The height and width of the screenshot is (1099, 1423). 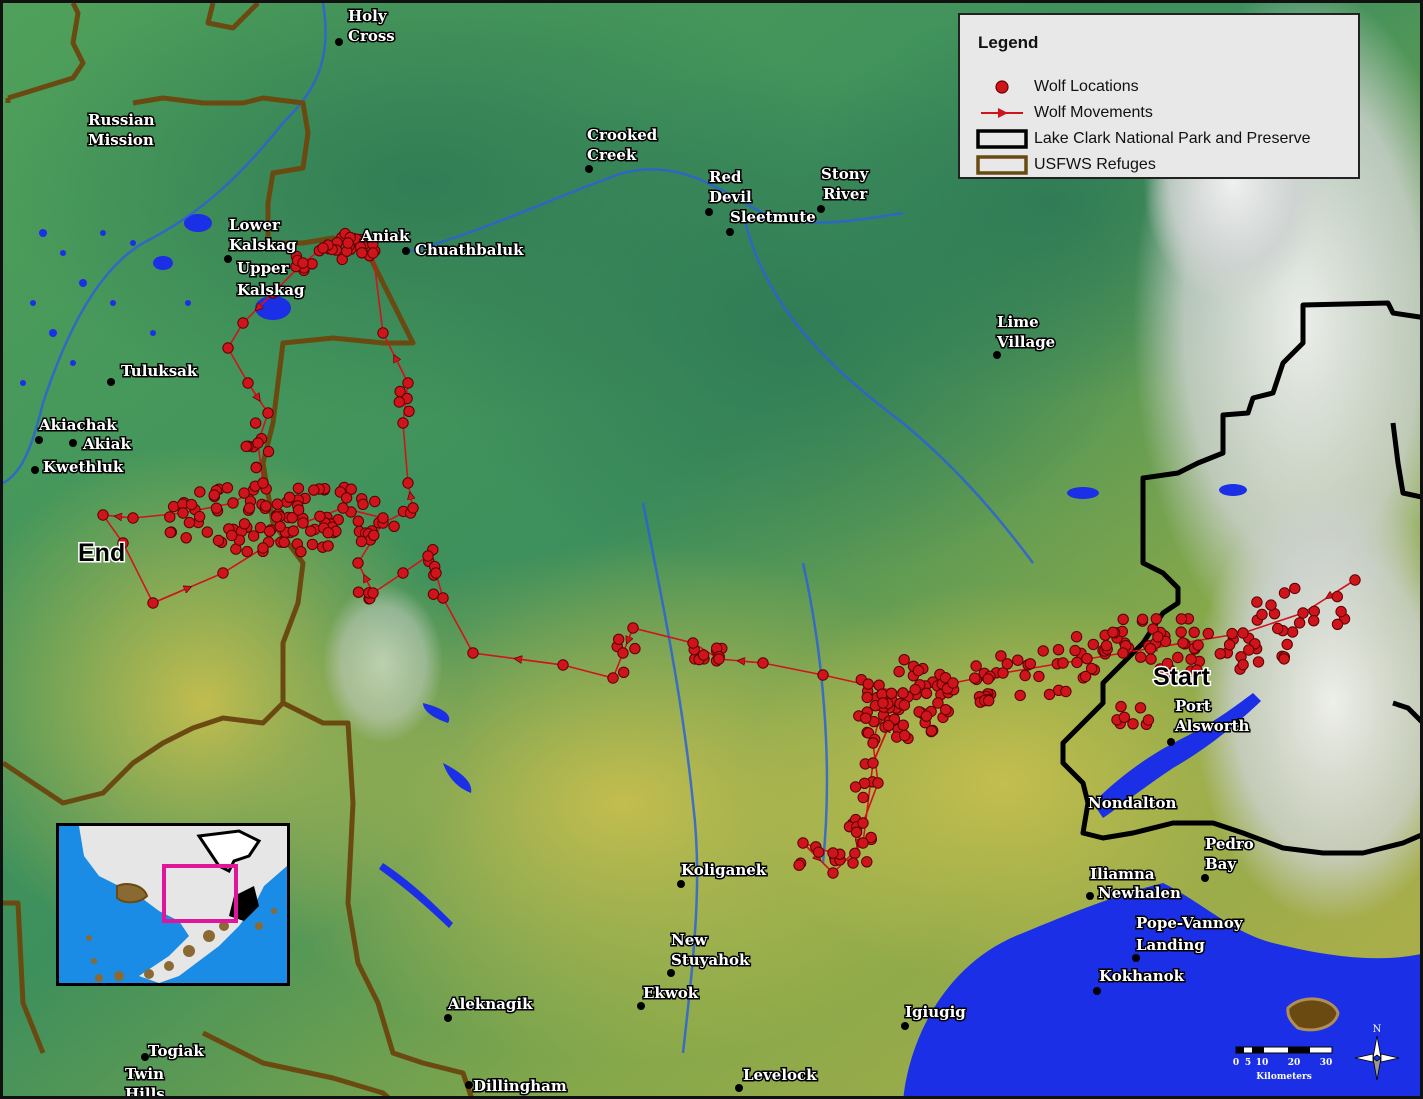 I want to click on svg-text: Alsworth, so click(x=1212, y=726).